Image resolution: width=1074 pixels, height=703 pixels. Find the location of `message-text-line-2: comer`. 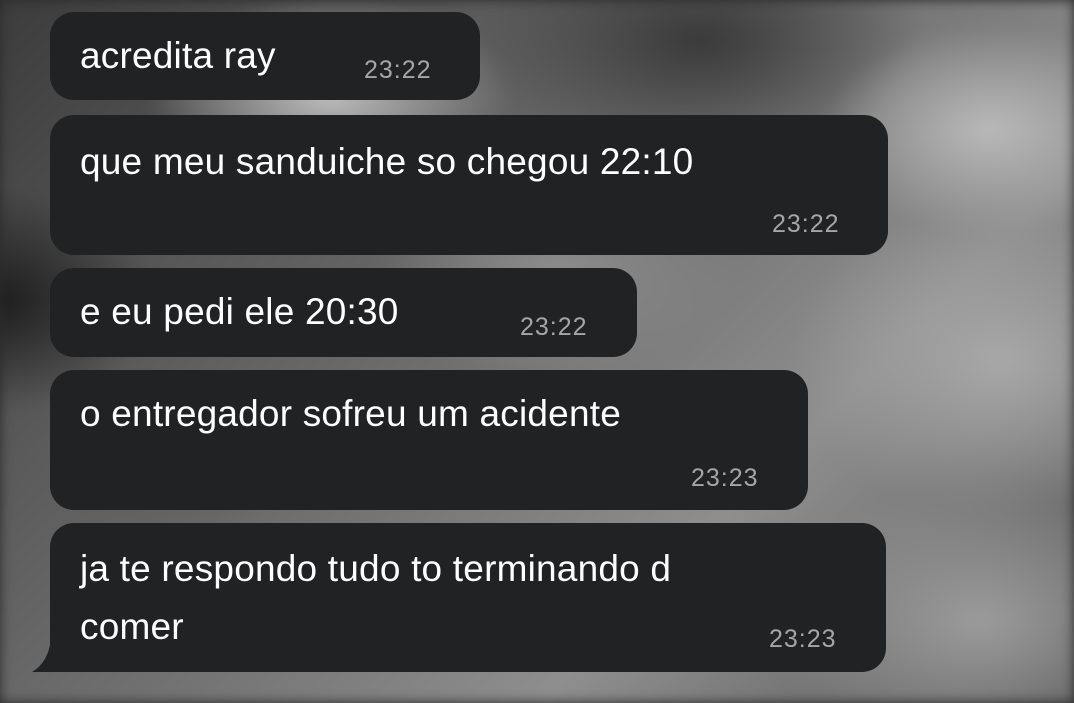

message-text-line-2: comer is located at coordinates (132, 626).